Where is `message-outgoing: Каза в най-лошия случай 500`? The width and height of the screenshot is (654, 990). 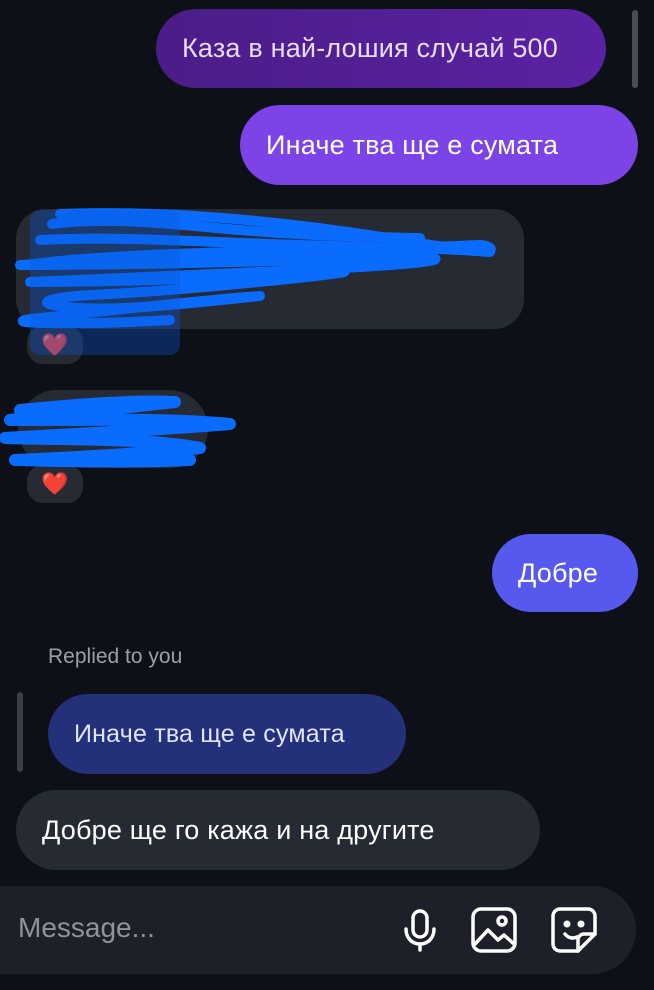 message-outgoing: Каза в най-лошия случай 500 is located at coordinates (381, 48).